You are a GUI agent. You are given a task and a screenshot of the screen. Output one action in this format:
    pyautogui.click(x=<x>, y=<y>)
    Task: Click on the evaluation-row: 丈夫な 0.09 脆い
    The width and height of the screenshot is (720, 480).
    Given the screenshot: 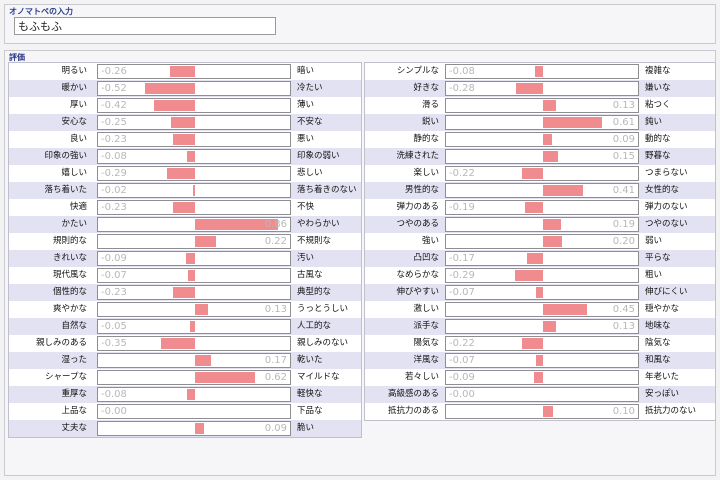 What is the action you would take?
    pyautogui.click(x=185, y=428)
    